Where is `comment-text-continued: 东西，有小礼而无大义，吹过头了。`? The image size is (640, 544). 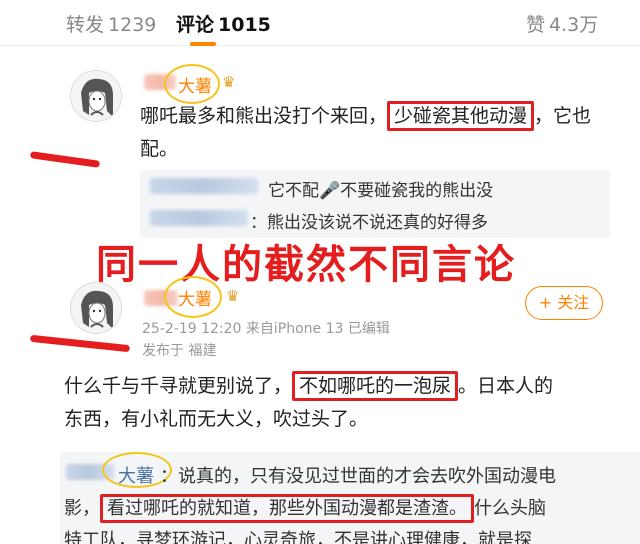 comment-text-continued: 东西，有小礼而无大义，吹过头了。 is located at coordinates (216, 419).